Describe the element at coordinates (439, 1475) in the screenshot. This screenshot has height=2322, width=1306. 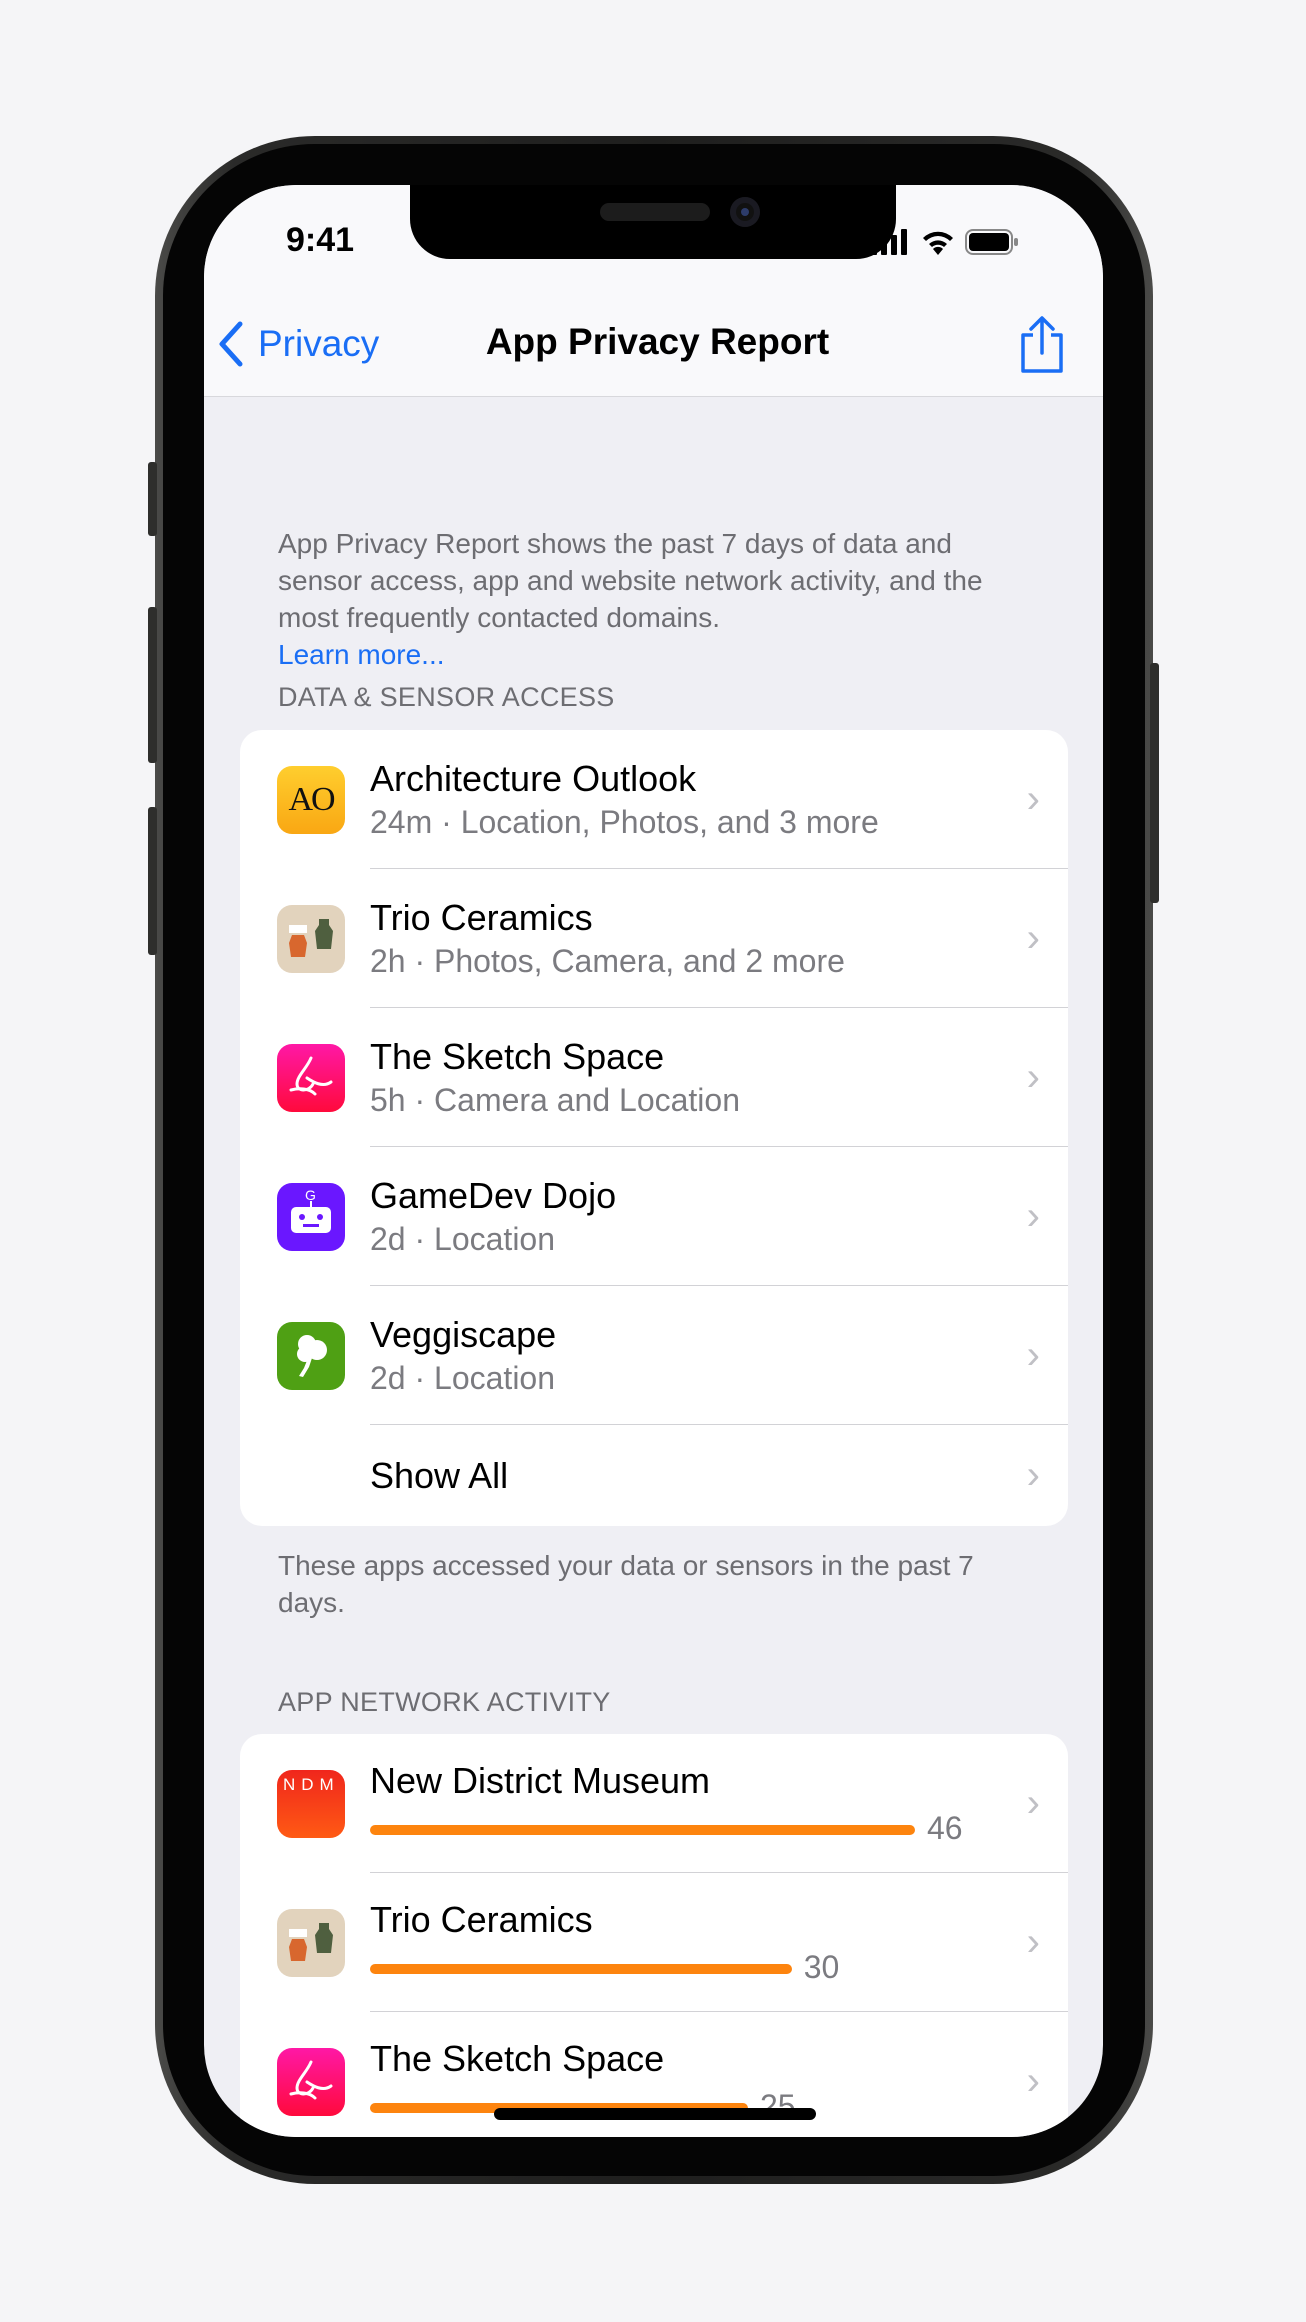
I see `show-all-label: Show All` at that location.